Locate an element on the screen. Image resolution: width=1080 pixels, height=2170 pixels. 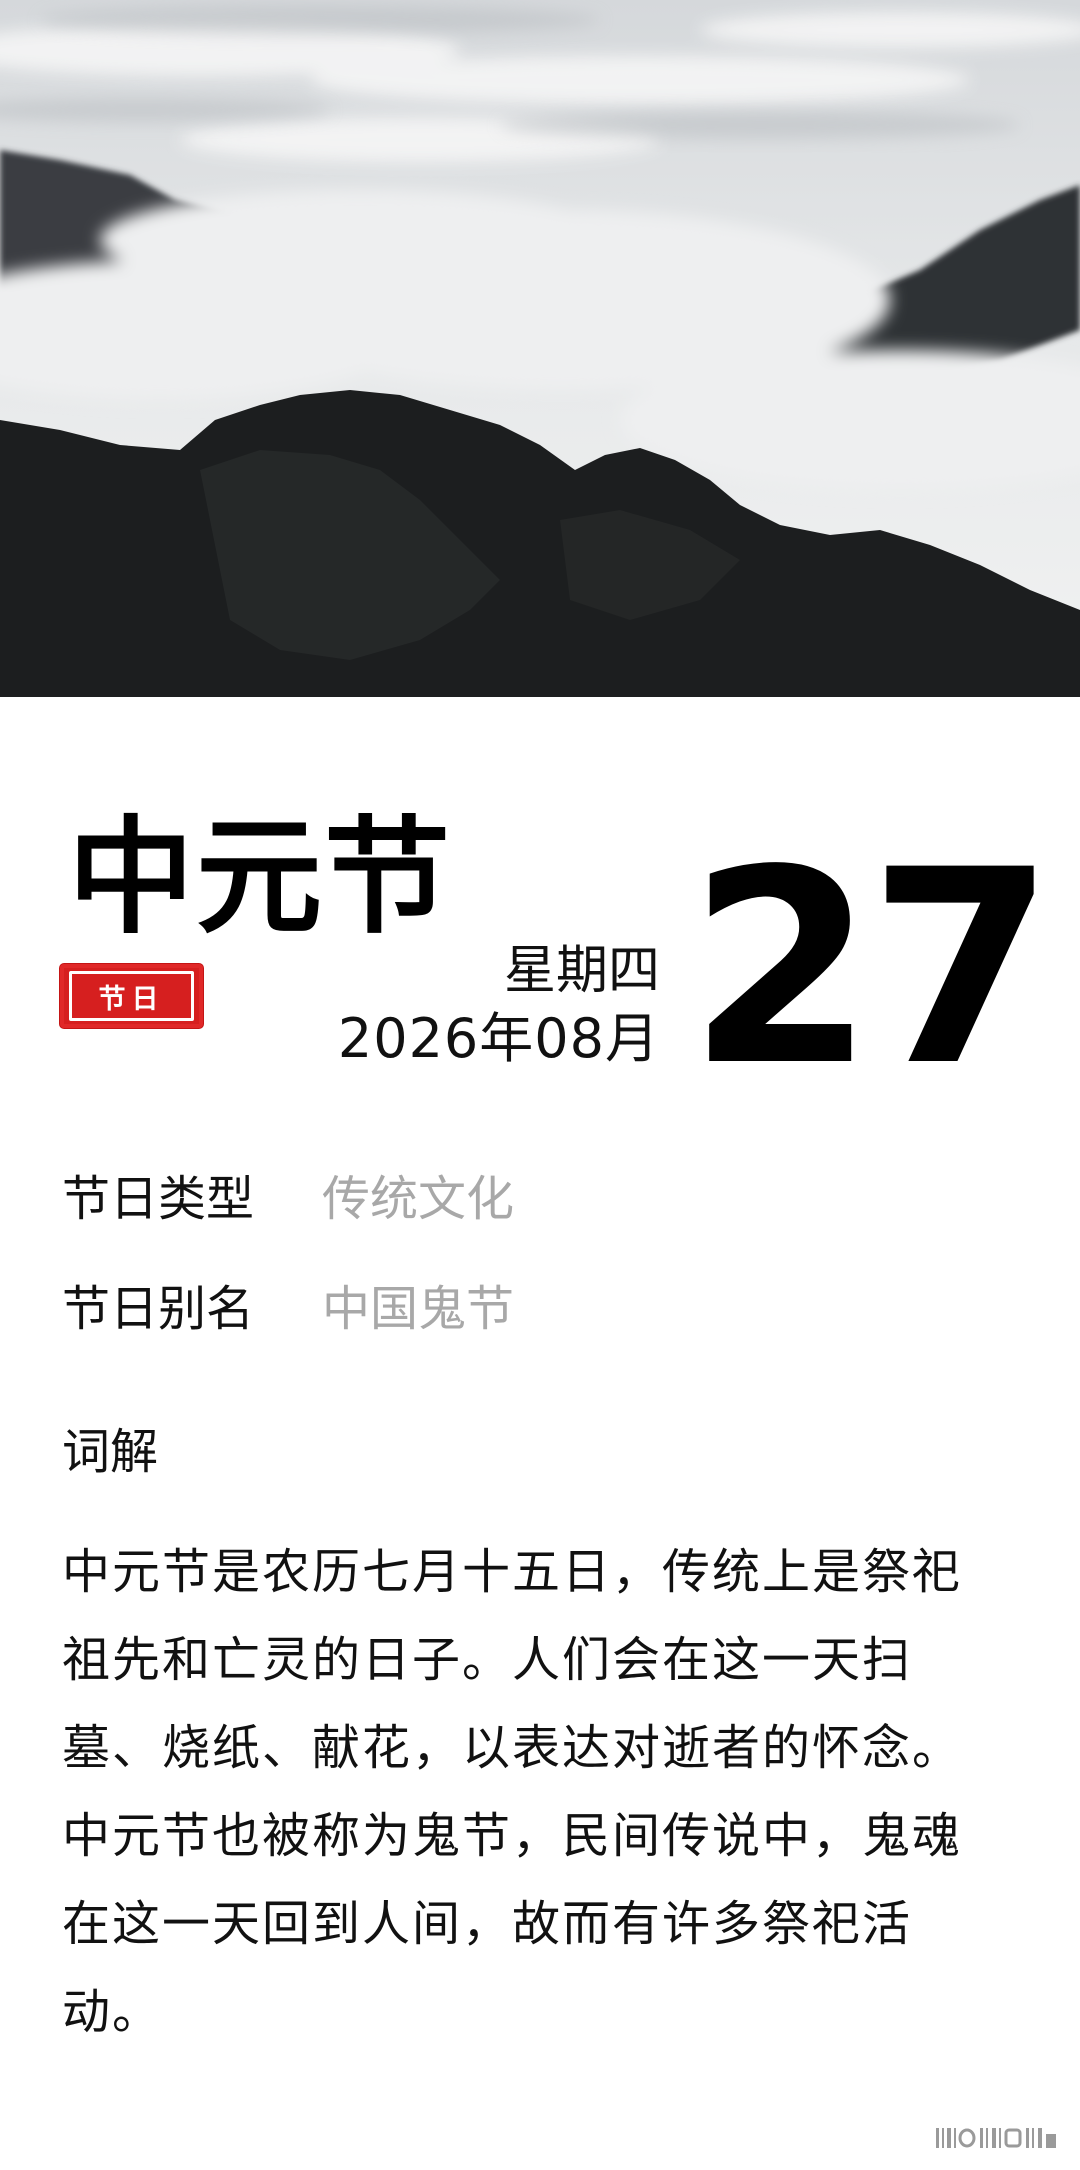
info-row-type: 节日类型 传统文化 is located at coordinates (288, 1199).